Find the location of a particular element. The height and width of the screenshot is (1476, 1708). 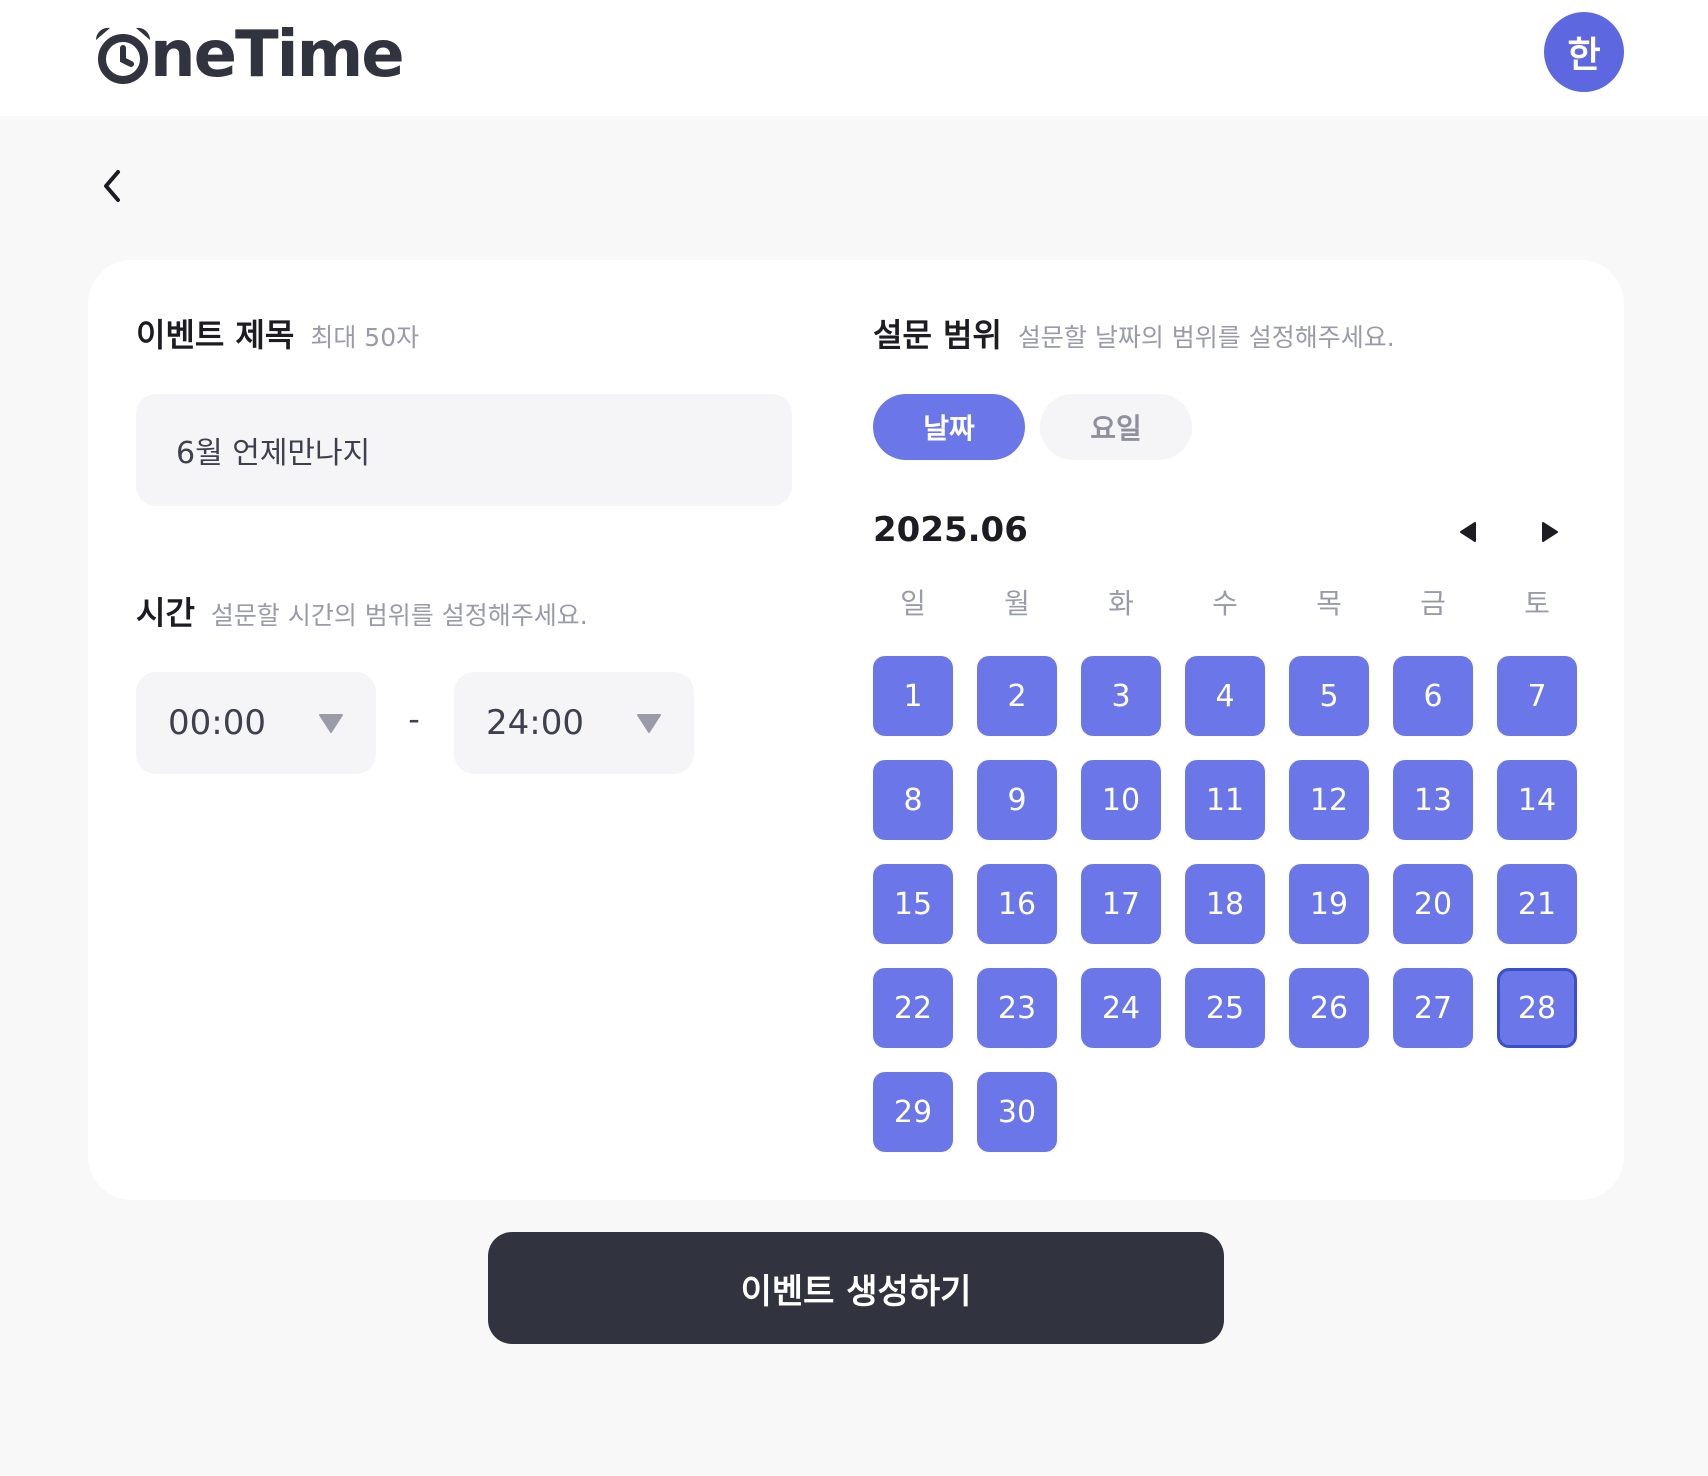

time-section-header: 시간 설문할 시간의 범위를 설정해주세요. is located at coordinates (362, 611).